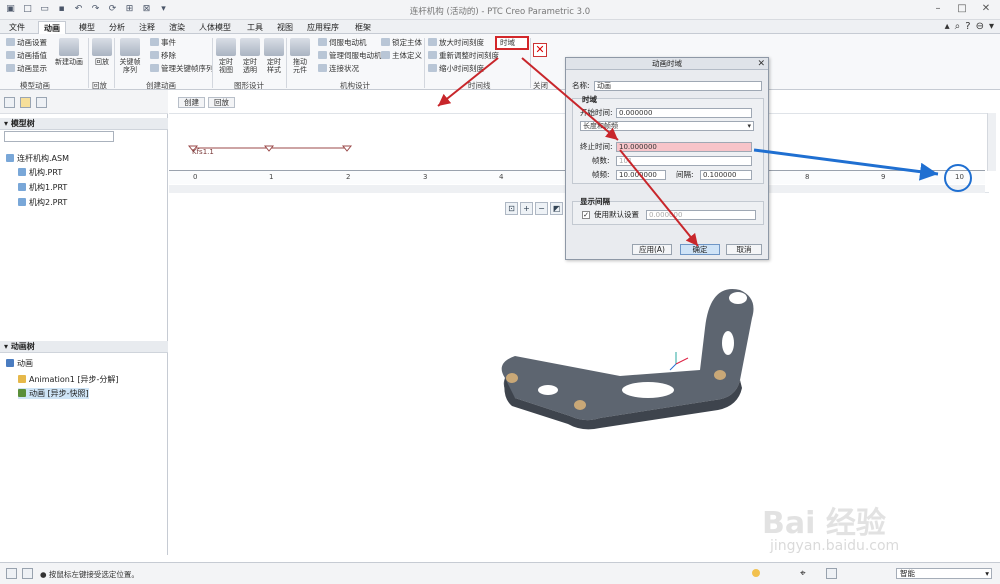  What do you see at coordinates (117, 27) in the screenshot?
I see `tab-analysis: 分析` at bounding box center [117, 27].